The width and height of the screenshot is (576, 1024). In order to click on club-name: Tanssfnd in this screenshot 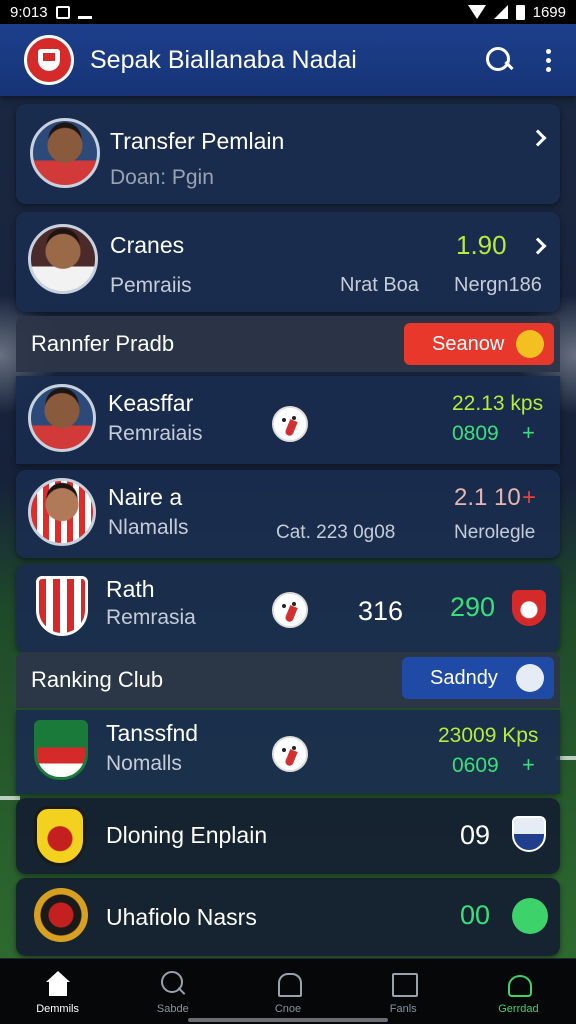, I will do `click(152, 733)`.